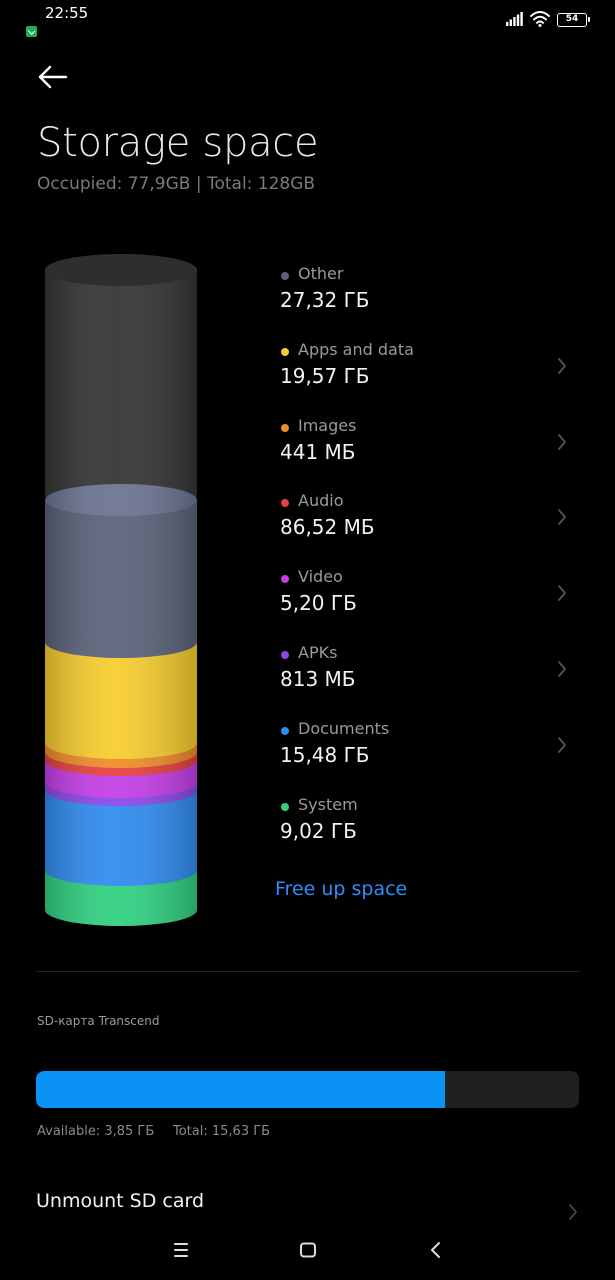 The width and height of the screenshot is (615, 1280). I want to click on storage-item-value: 15,48 ГБ, so click(325, 755).